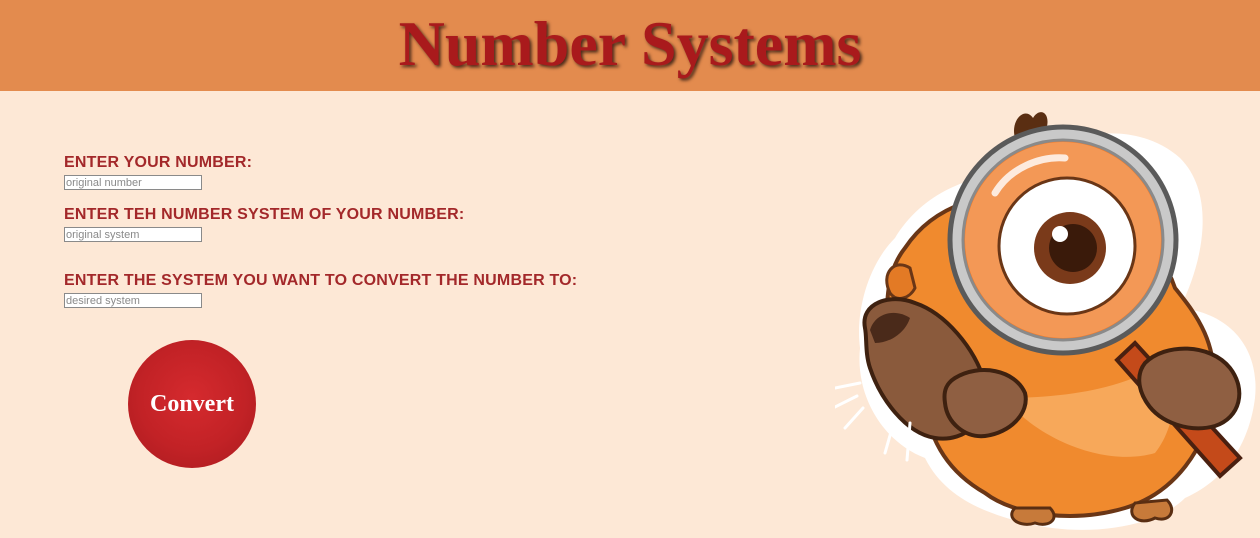 This screenshot has height=538, width=1260. What do you see at coordinates (133, 234) in the screenshot?
I see `original-system-input` at bounding box center [133, 234].